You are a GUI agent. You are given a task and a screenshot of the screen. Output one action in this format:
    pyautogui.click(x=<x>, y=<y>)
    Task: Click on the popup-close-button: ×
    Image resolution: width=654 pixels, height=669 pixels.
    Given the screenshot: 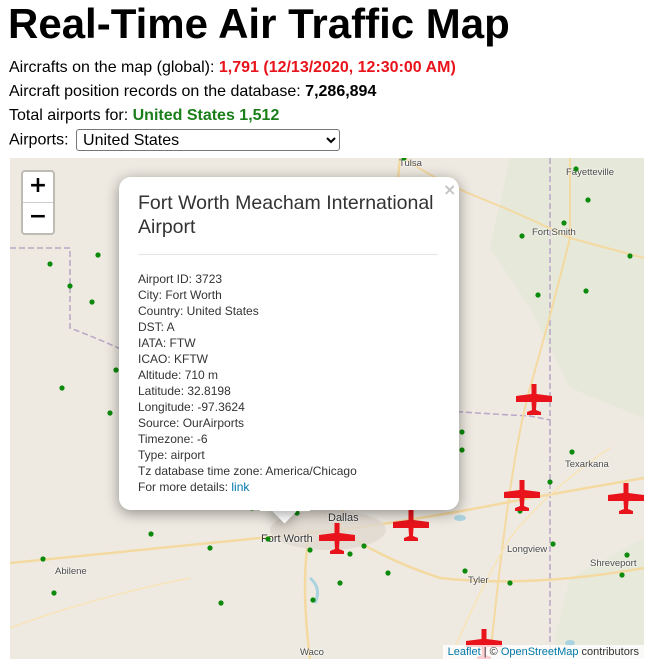 What is the action you would take?
    pyautogui.click(x=449, y=189)
    